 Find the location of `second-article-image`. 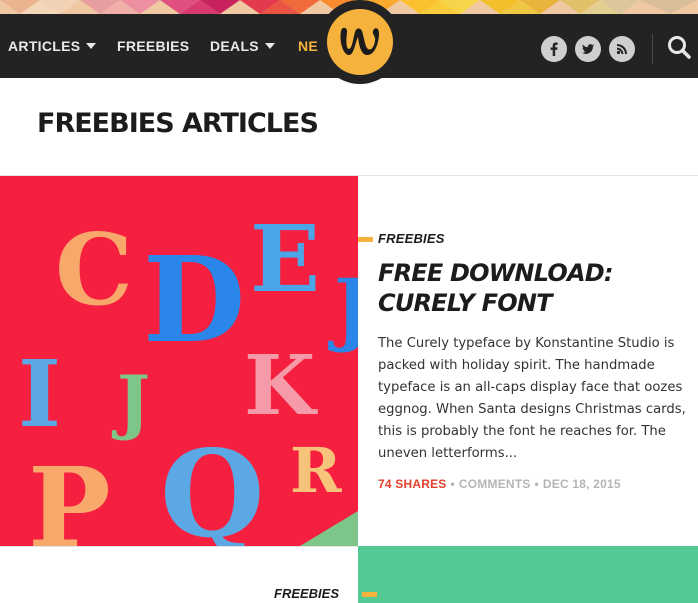

second-article-image is located at coordinates (528, 574).